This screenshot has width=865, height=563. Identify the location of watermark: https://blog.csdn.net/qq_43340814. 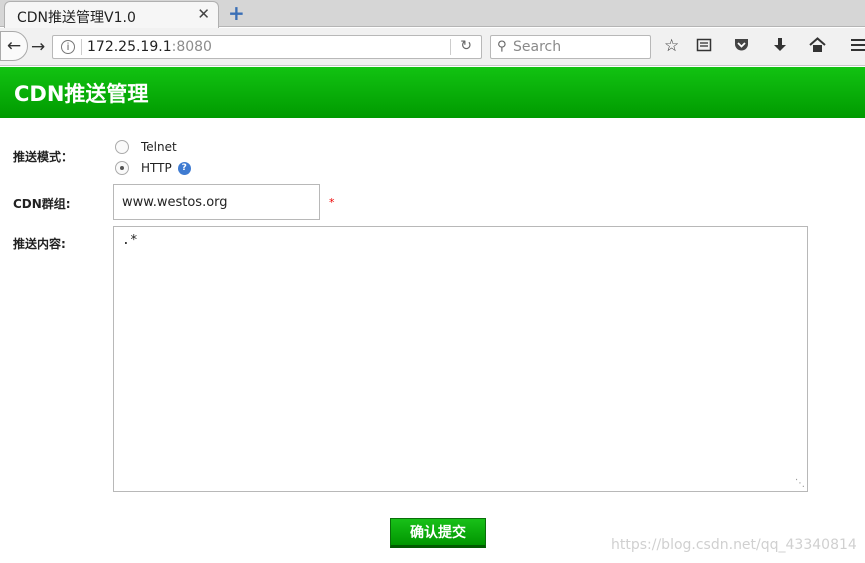
(734, 545).